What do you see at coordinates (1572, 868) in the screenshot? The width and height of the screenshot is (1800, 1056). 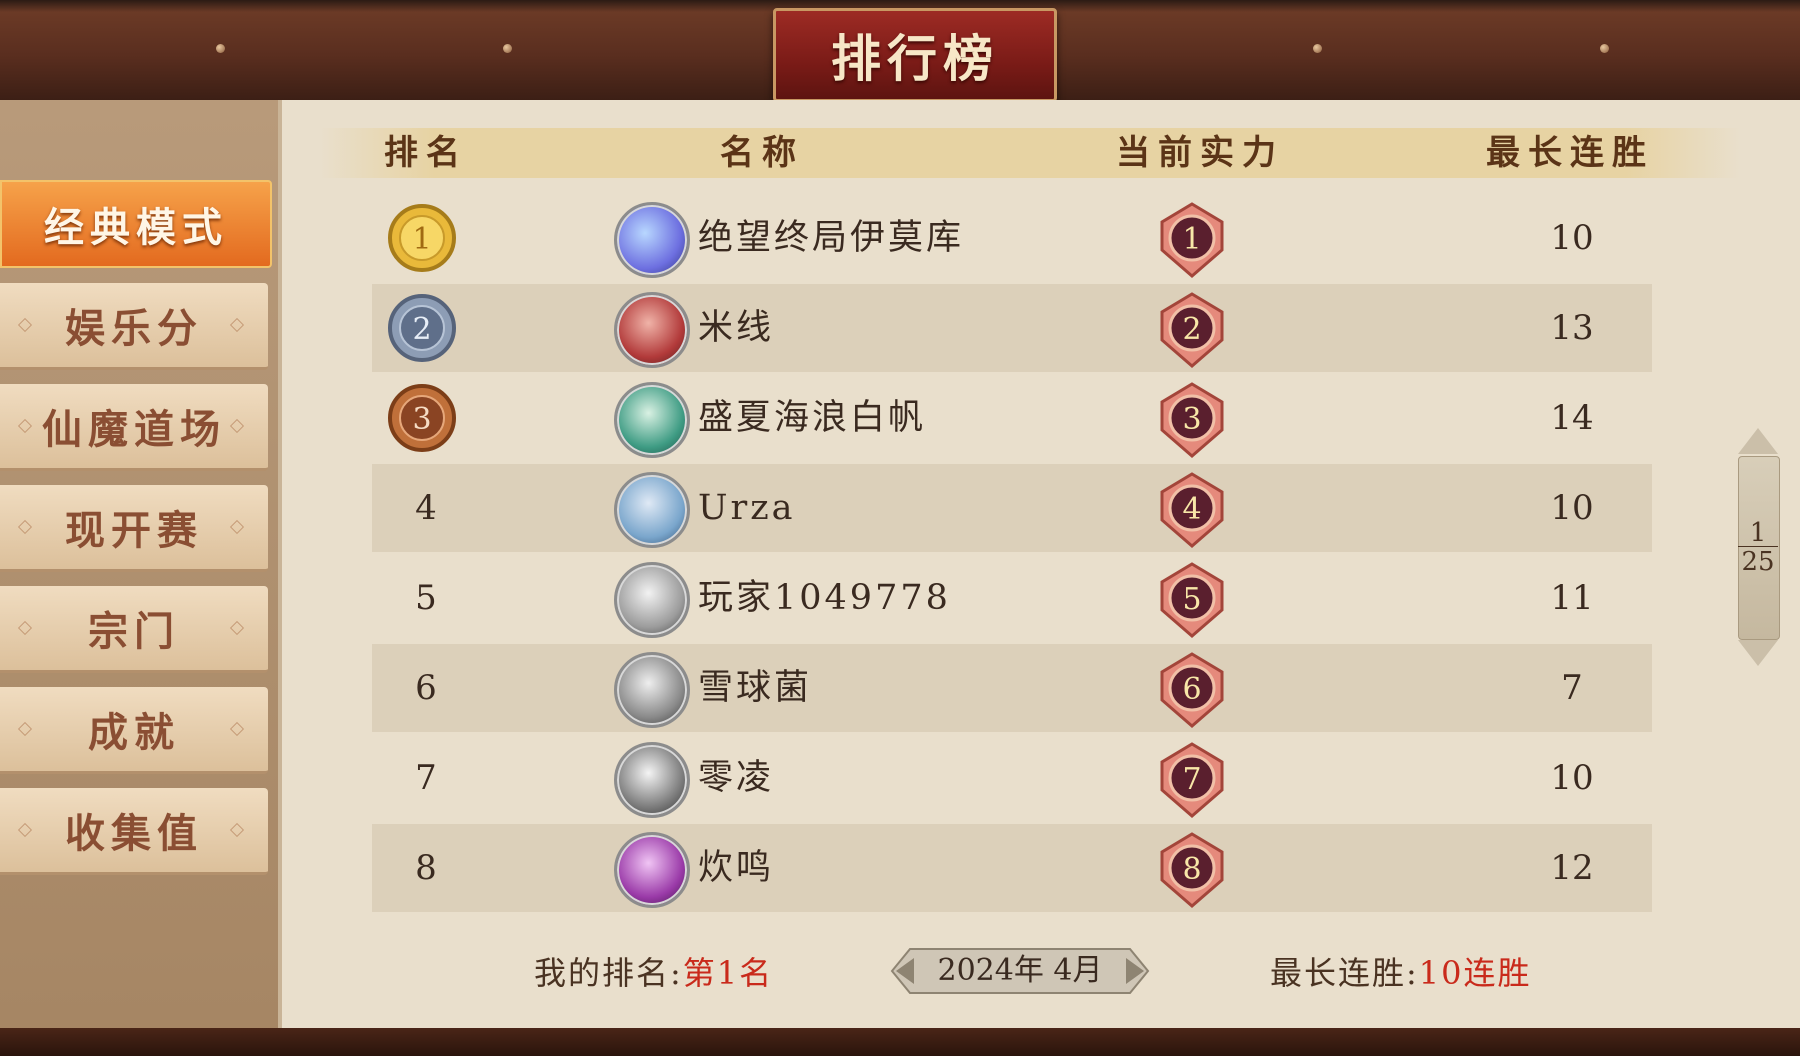 I see `max-streak: 12` at bounding box center [1572, 868].